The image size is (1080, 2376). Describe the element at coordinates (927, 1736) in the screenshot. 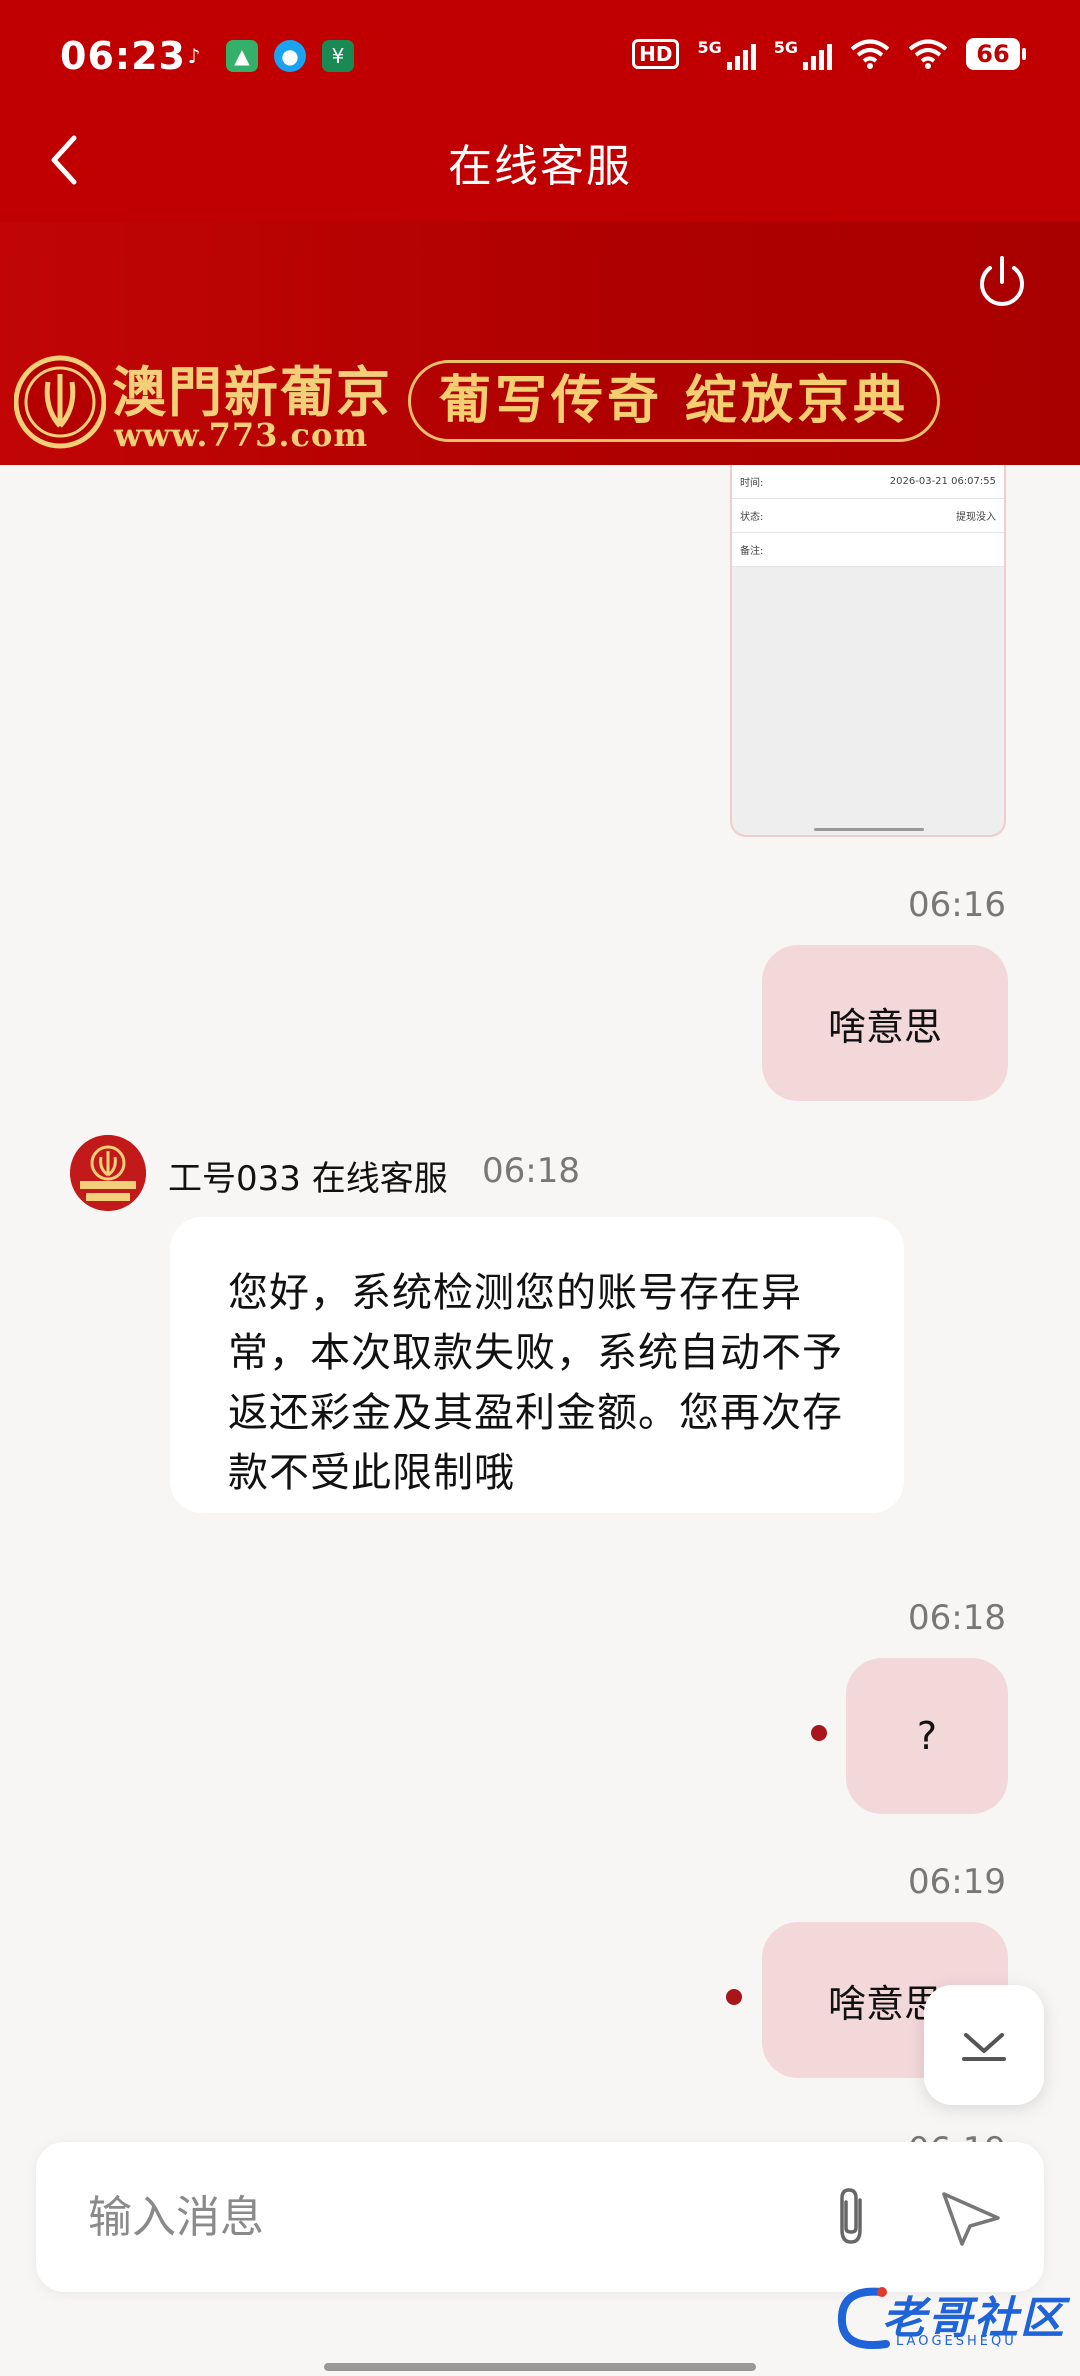

I see `outgoing-message-bubble: ?` at that location.